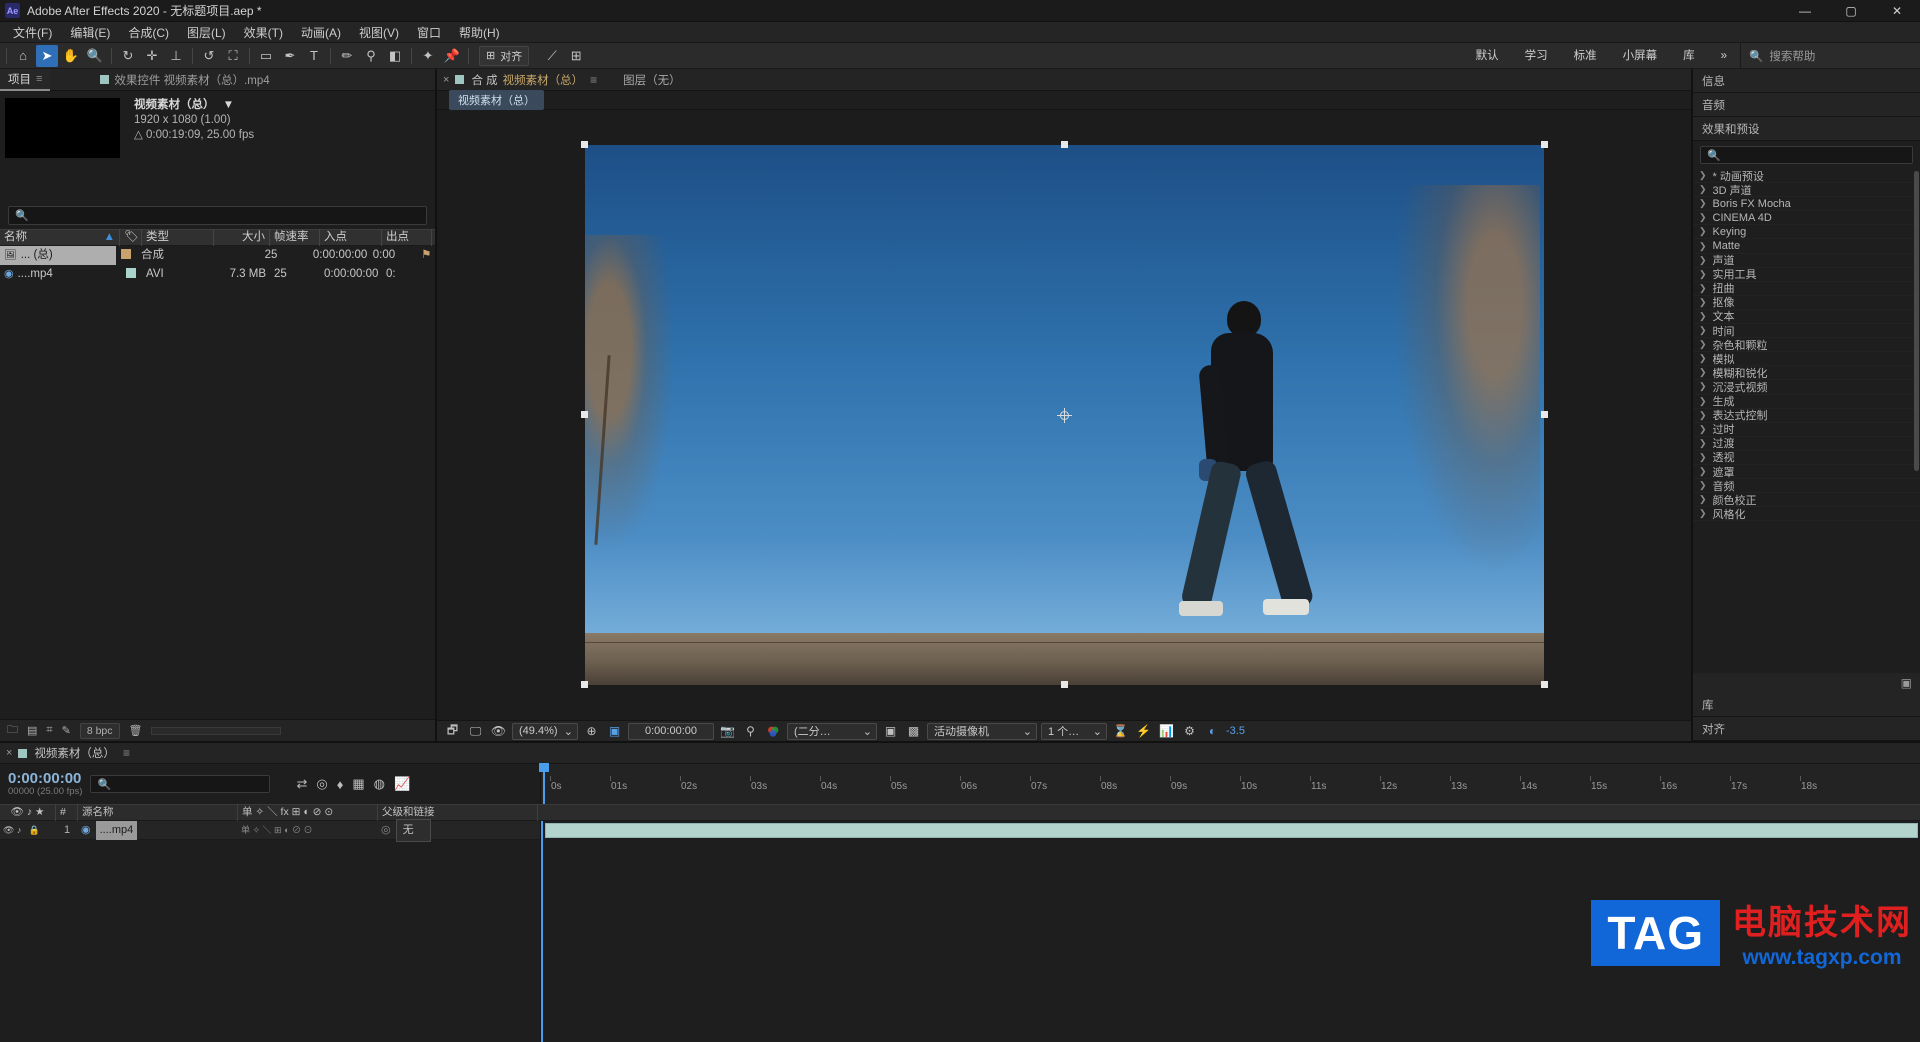 This screenshot has width=1920, height=1042. What do you see at coordinates (228, 105) in the screenshot?
I see `preview-dropdown-icon: ▼` at bounding box center [228, 105].